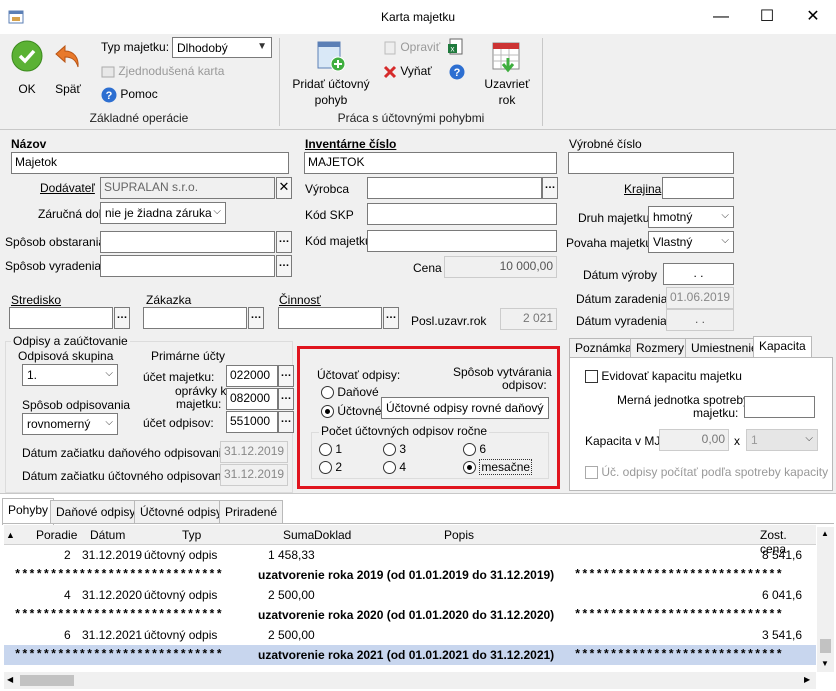  Describe the element at coordinates (825, 533) in the screenshot. I see `scroll-up-icon: ▲` at that location.